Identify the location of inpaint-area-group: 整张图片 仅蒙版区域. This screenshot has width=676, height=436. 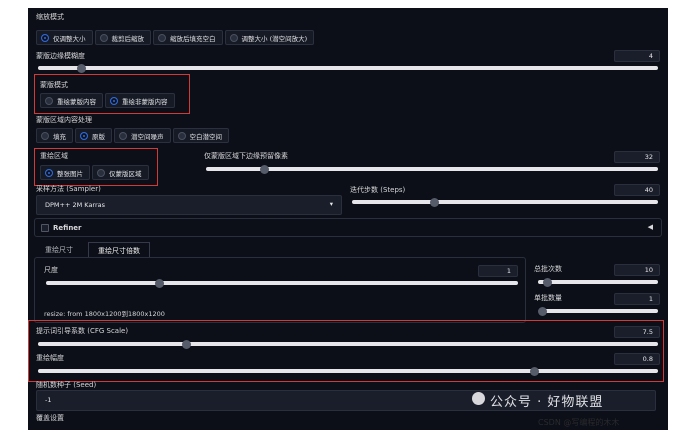
(94, 172).